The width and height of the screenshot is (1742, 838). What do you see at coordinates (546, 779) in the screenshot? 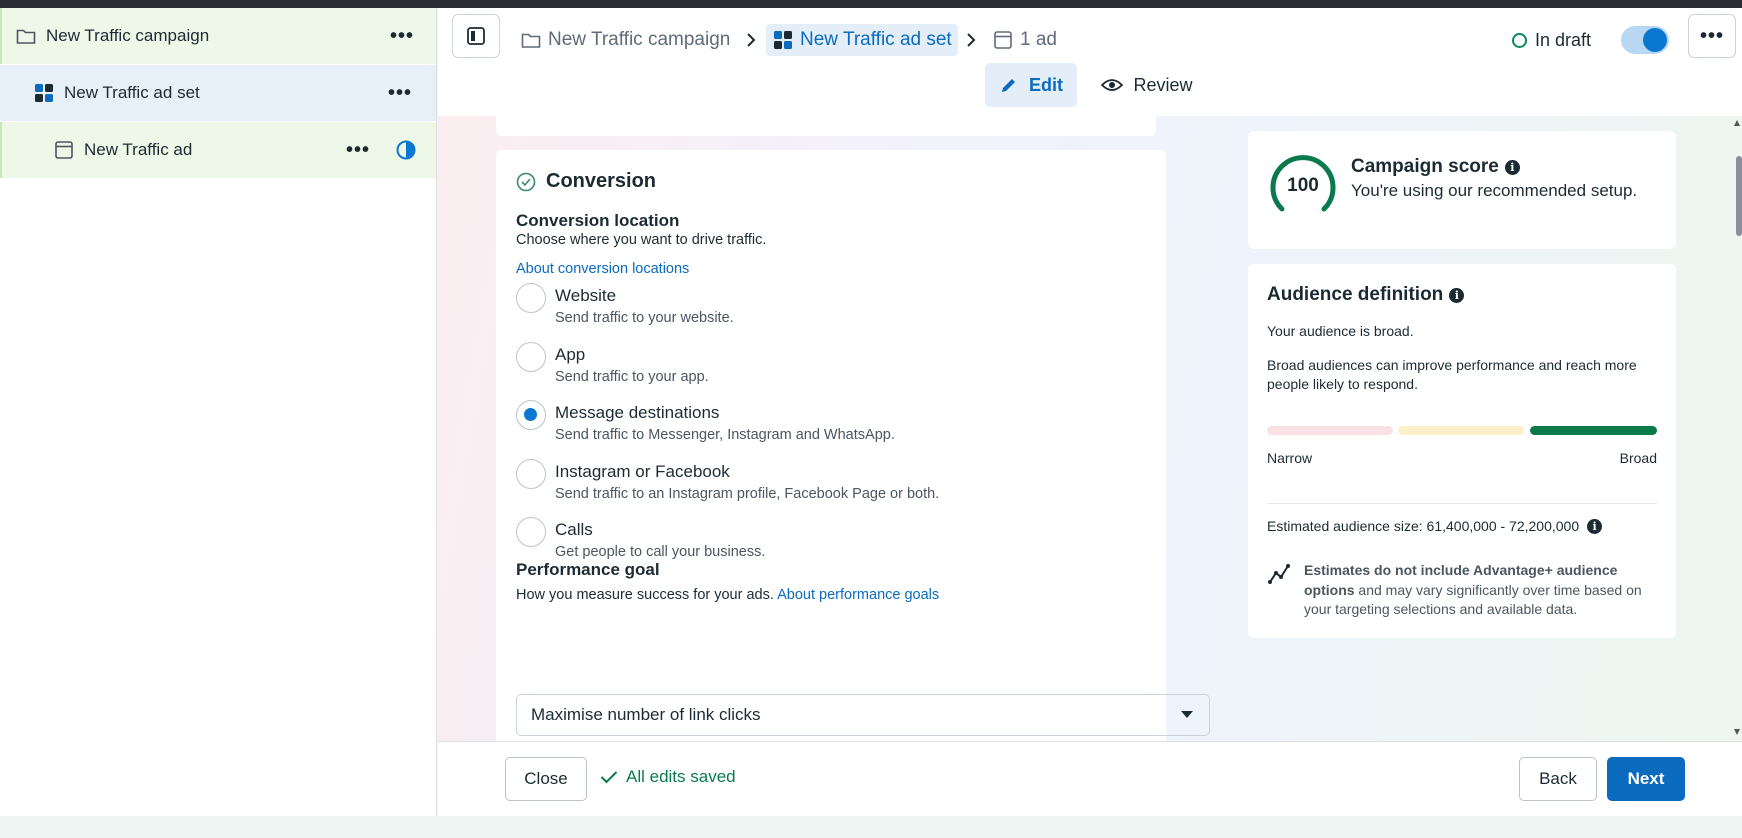
I see `close-button: Close` at bounding box center [546, 779].